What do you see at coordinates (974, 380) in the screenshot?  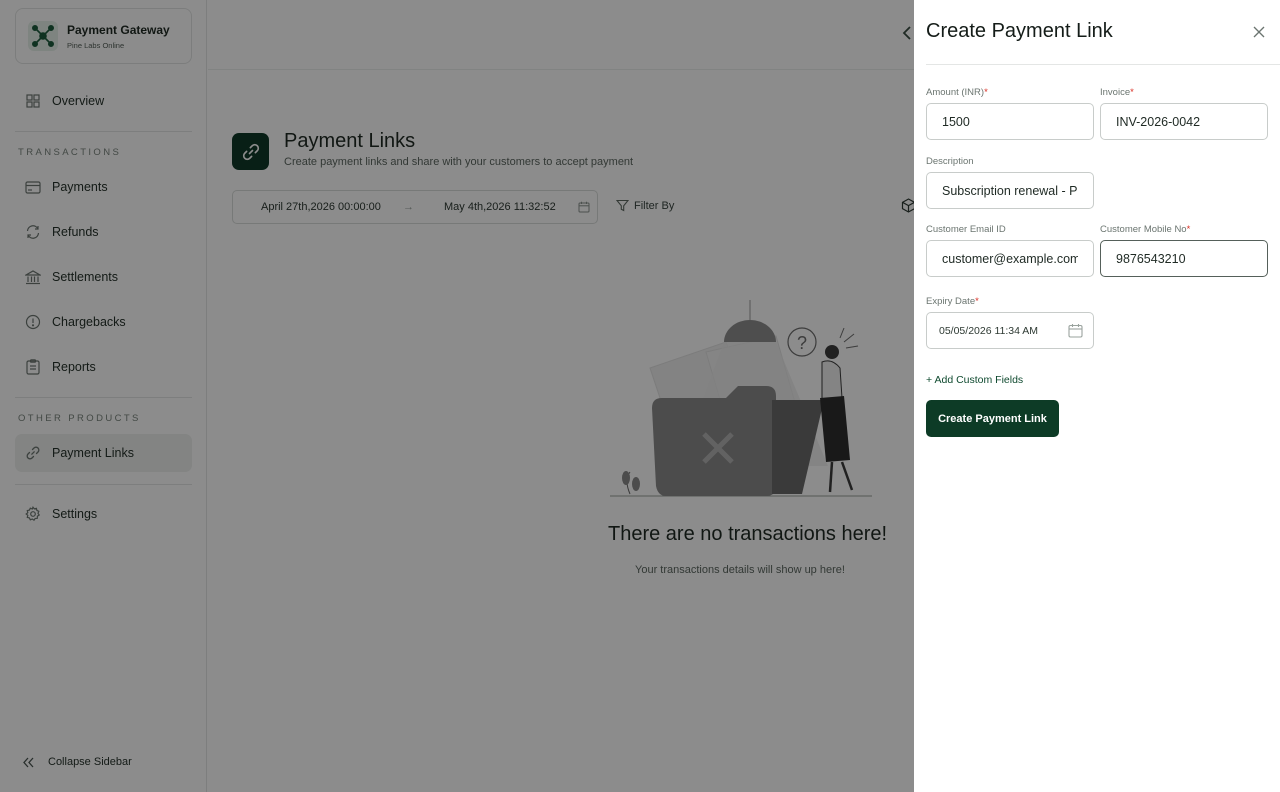 I see `add-custom-fields-link: + Add Custom Fields` at bounding box center [974, 380].